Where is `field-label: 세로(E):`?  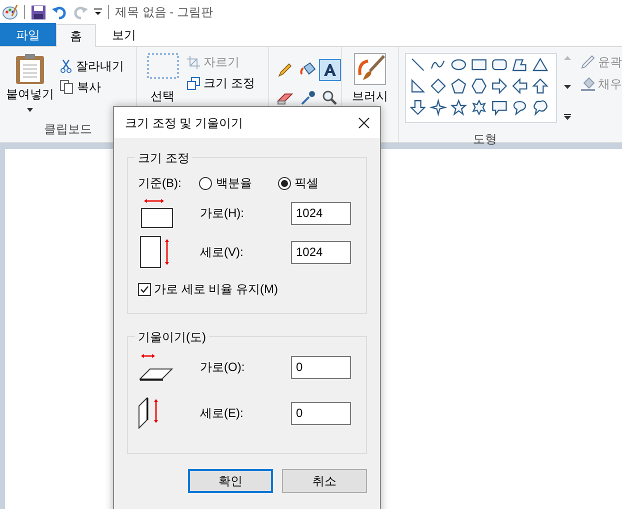
field-label: 세로(E): is located at coordinates (221, 413).